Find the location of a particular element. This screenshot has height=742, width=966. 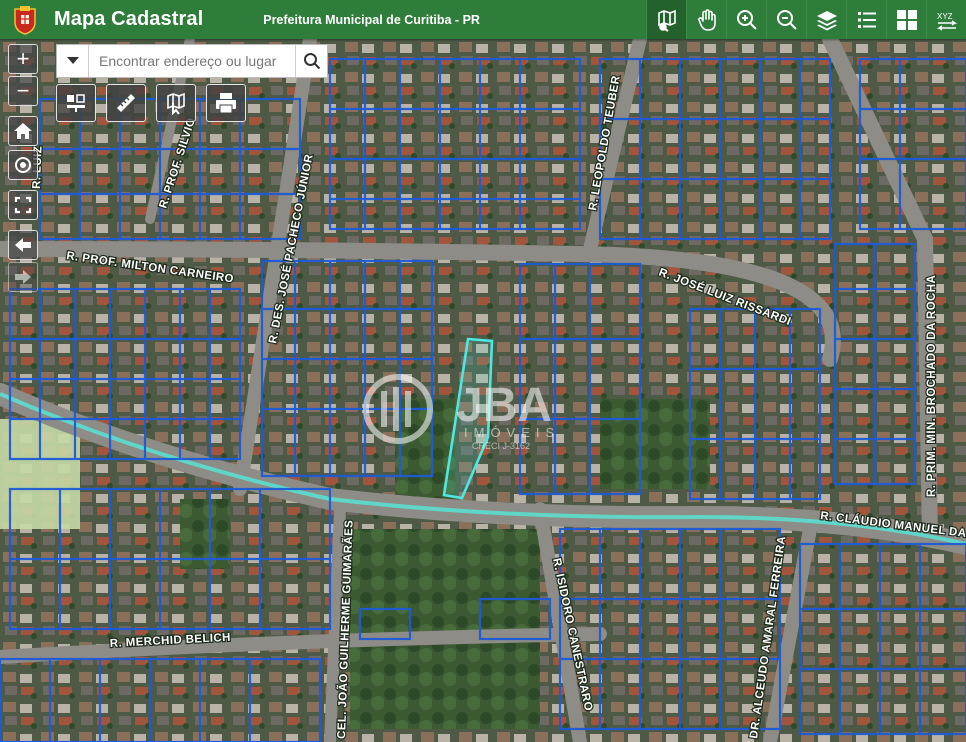

search-source-dropdown is located at coordinates (73, 61).